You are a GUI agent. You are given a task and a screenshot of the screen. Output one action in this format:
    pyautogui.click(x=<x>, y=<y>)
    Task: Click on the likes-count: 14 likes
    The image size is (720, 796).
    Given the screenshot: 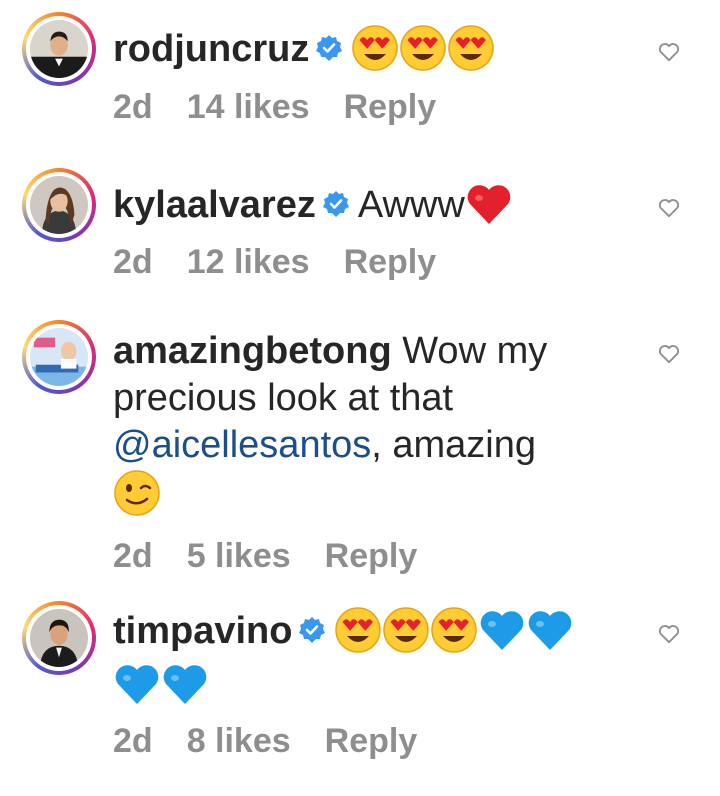 What is the action you would take?
    pyautogui.click(x=248, y=107)
    